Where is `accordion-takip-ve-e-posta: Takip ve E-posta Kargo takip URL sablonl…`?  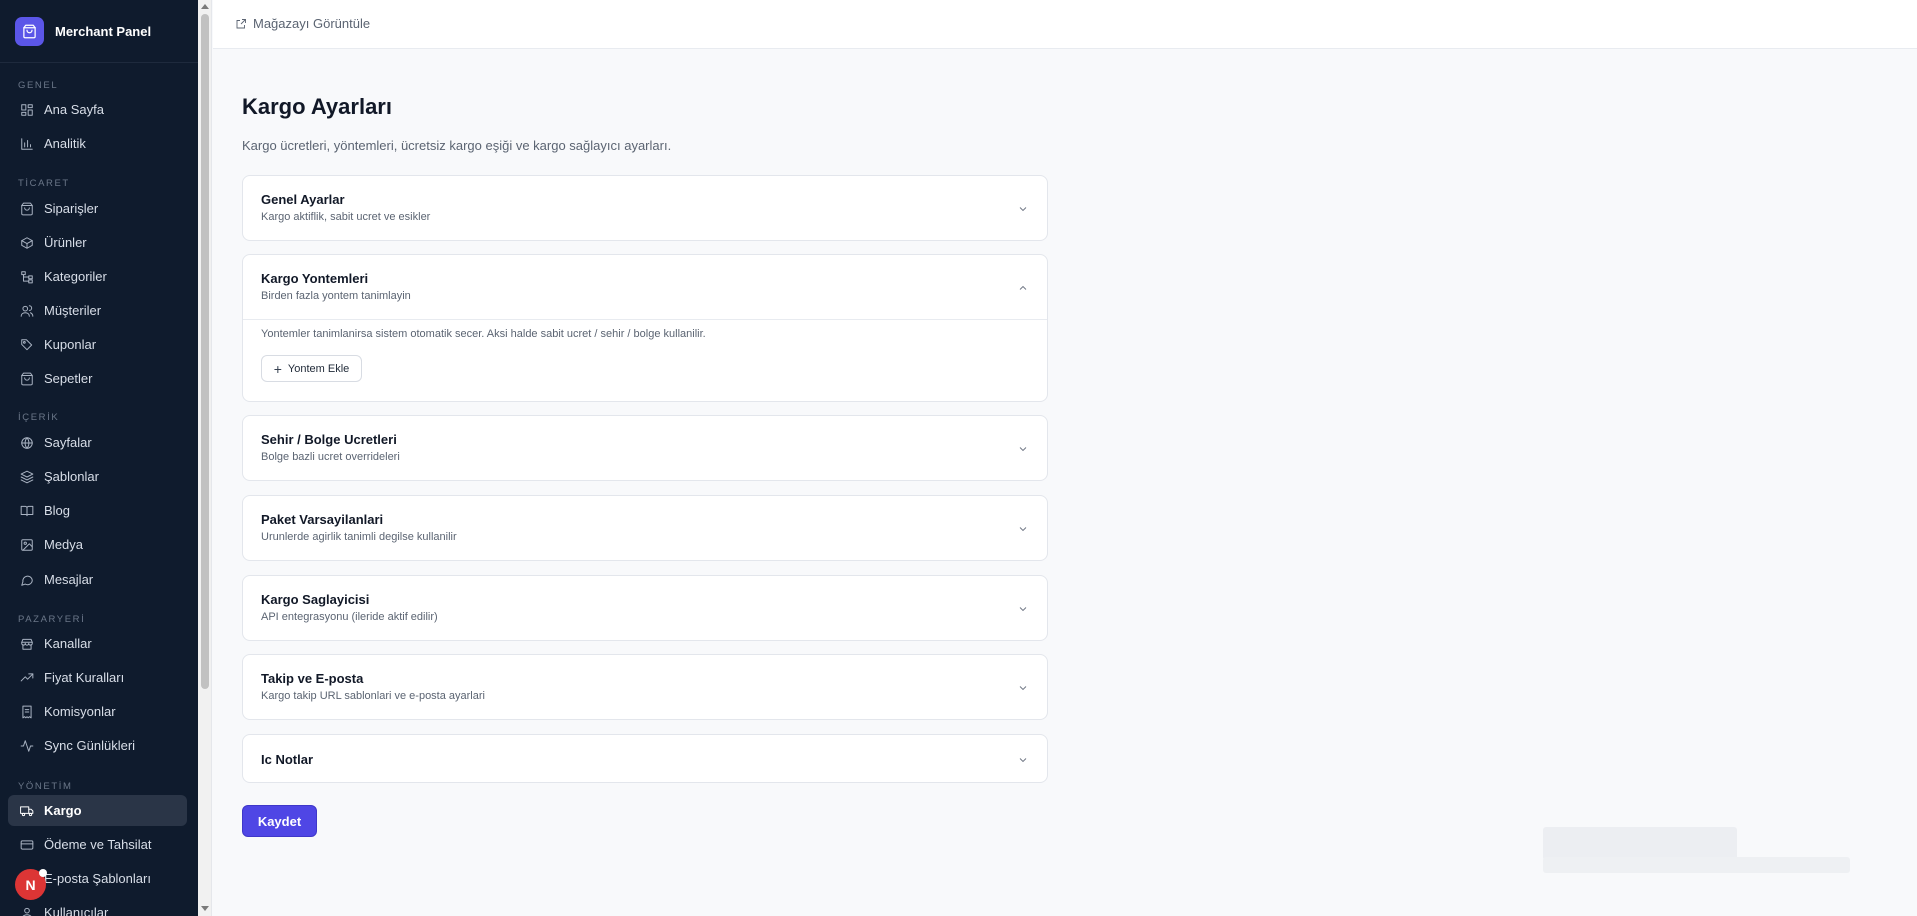 accordion-takip-ve-e-posta: Takip ve E-posta Kargo takip URL sablonl… is located at coordinates (645, 687).